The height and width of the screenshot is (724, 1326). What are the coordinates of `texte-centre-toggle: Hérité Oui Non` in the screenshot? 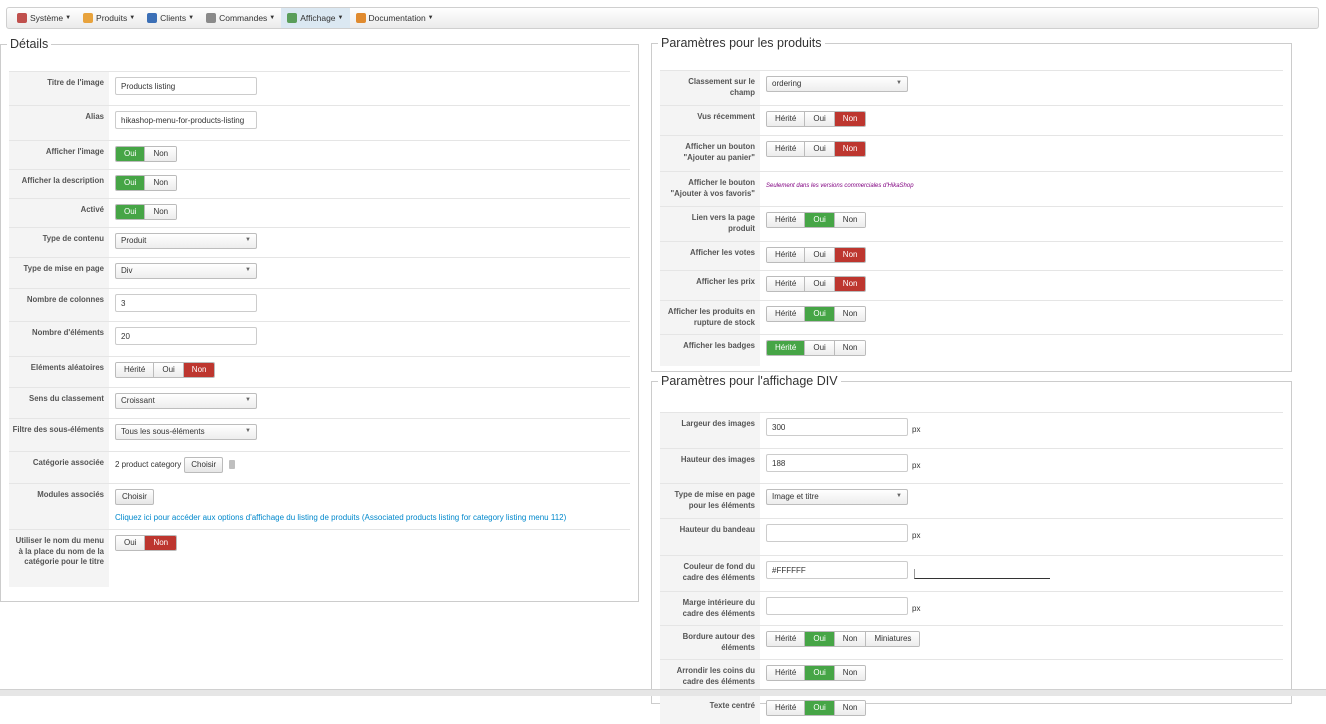 It's located at (816, 708).